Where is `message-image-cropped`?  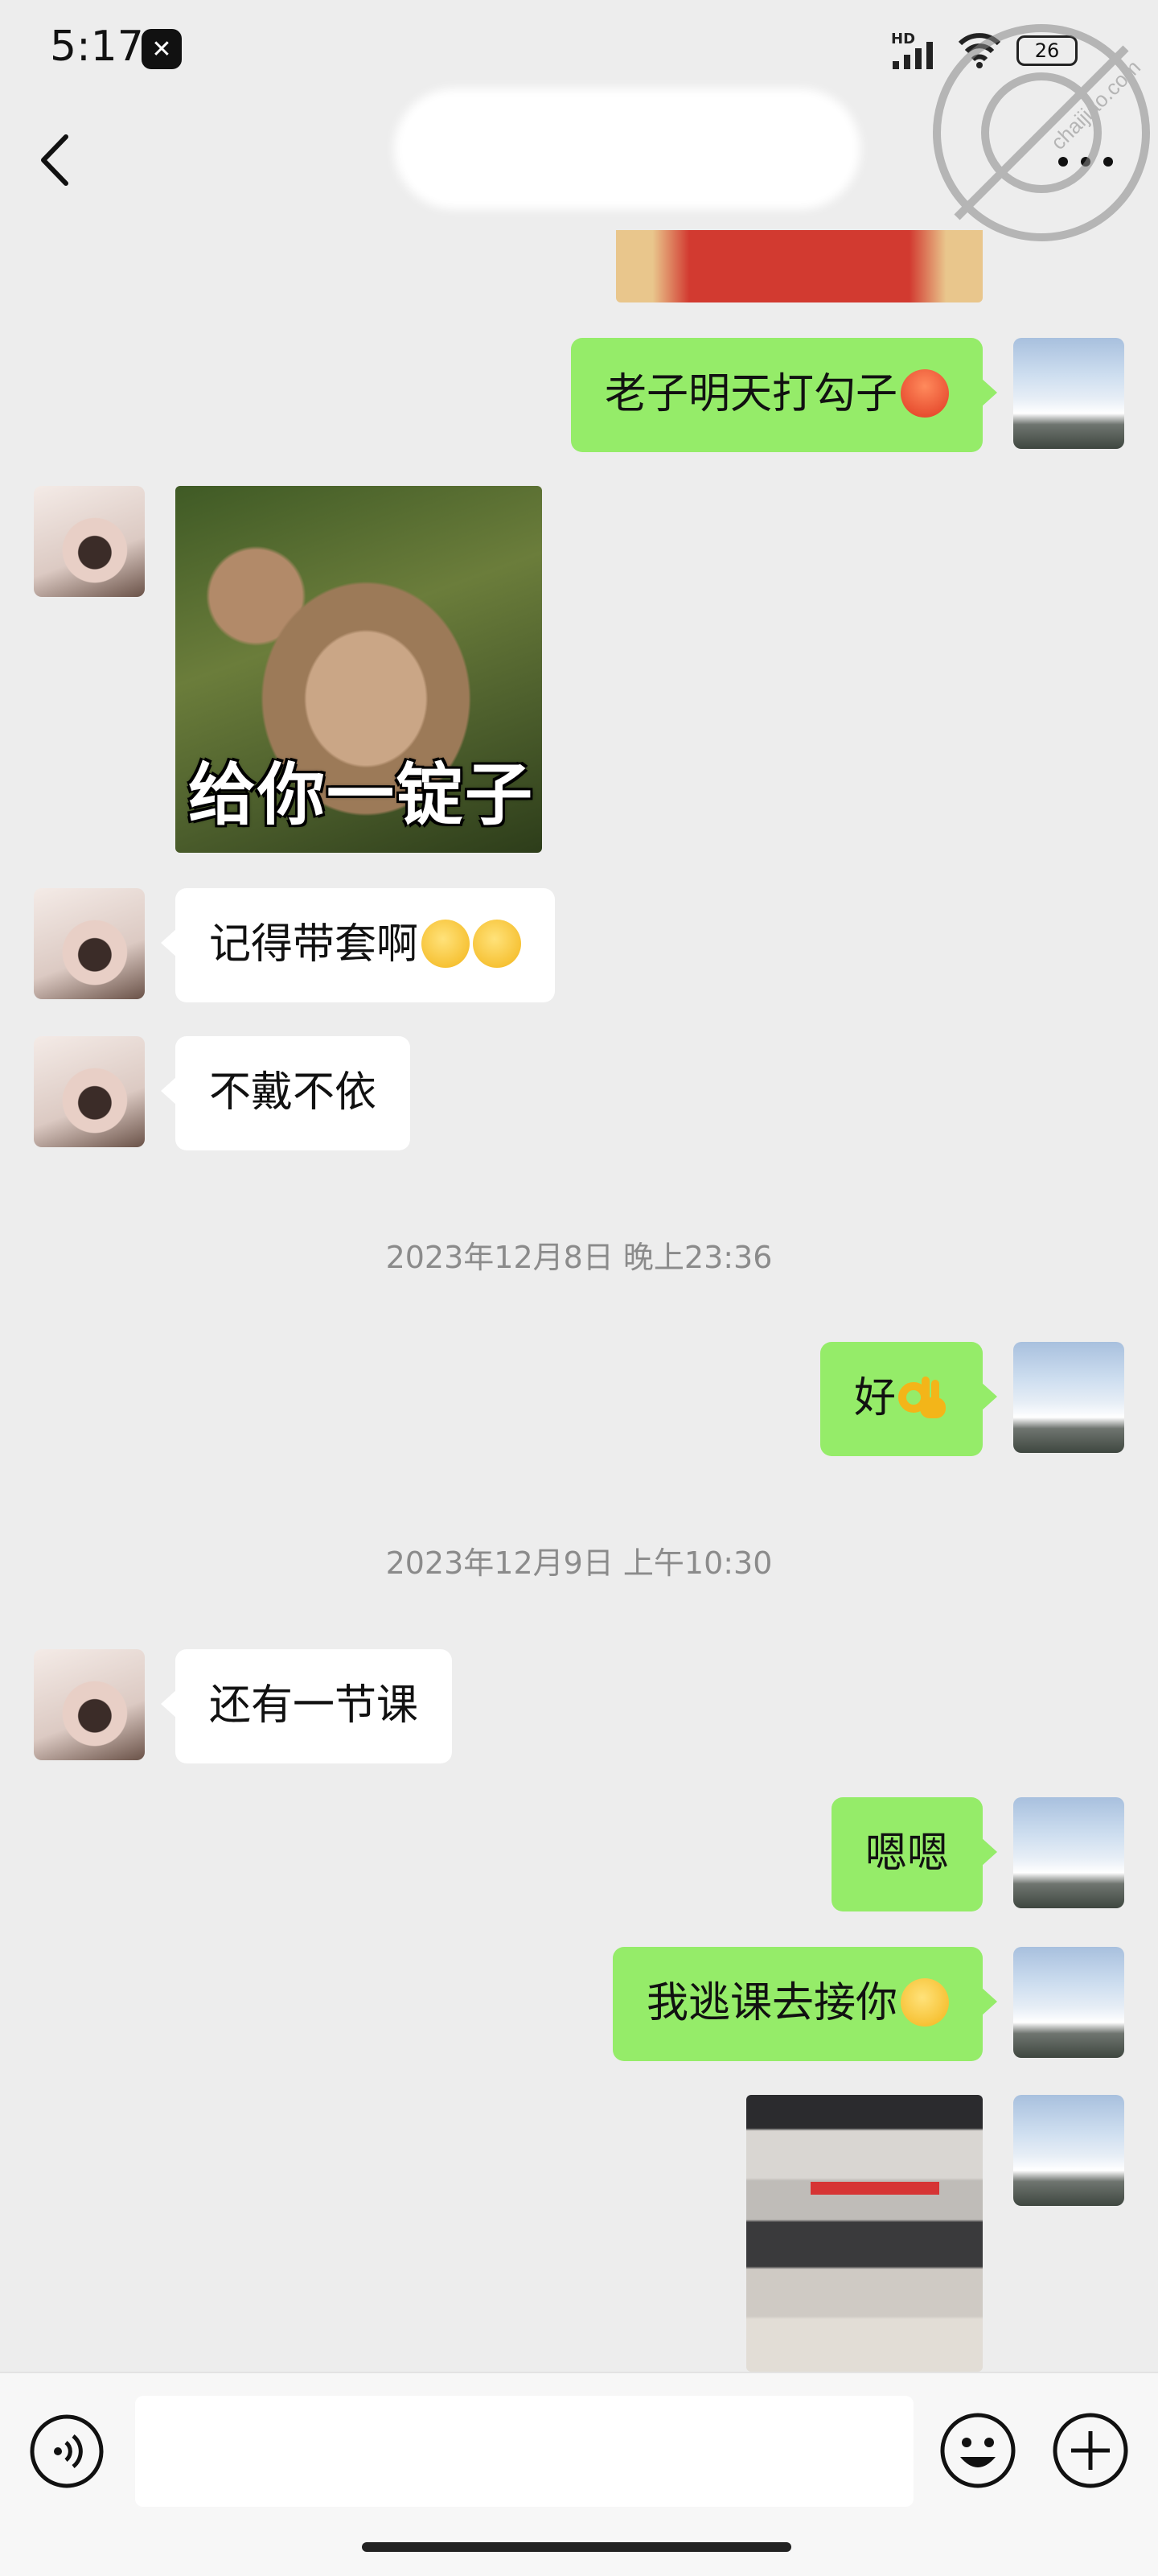
message-image-cropped is located at coordinates (799, 266).